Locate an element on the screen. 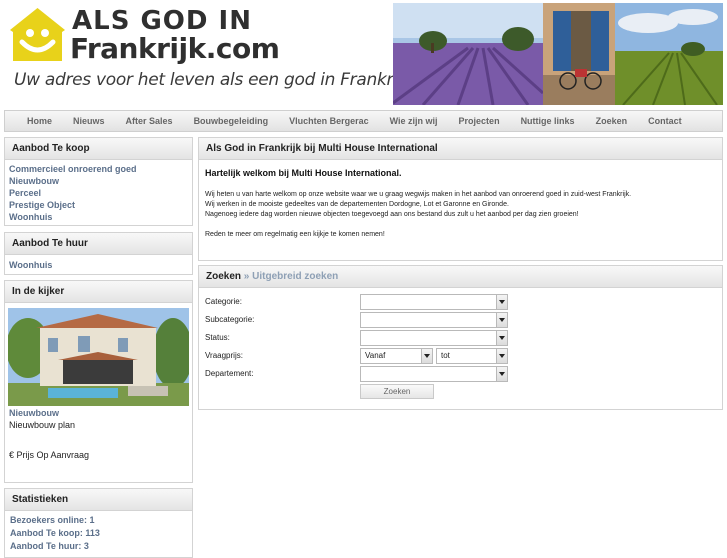  row-vraagprijs: Vraagprijs: Vanaf tot is located at coordinates (465, 356).